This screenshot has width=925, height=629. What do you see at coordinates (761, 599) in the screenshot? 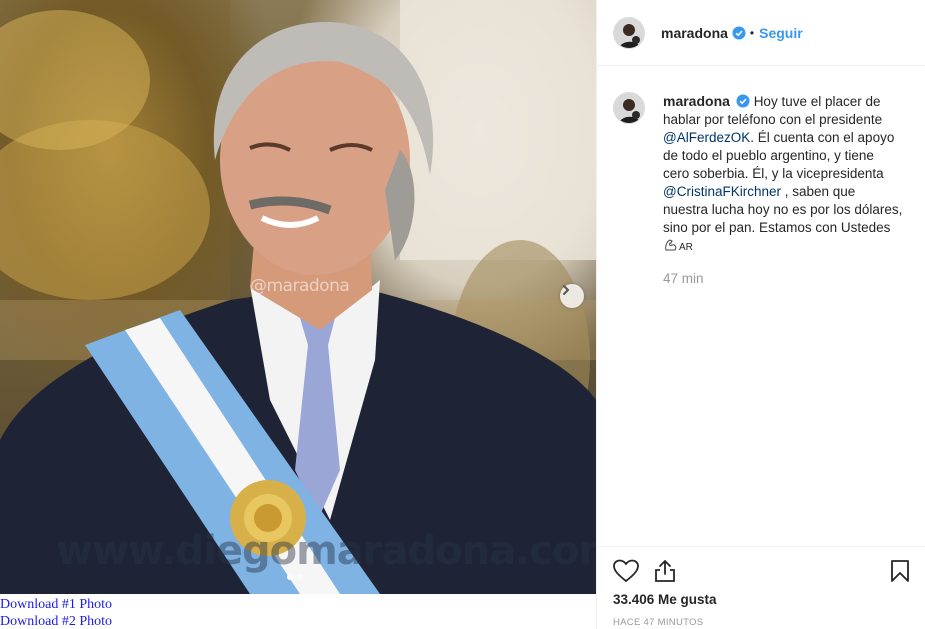
I see `likes-count: 33.406 Me gusta` at bounding box center [761, 599].